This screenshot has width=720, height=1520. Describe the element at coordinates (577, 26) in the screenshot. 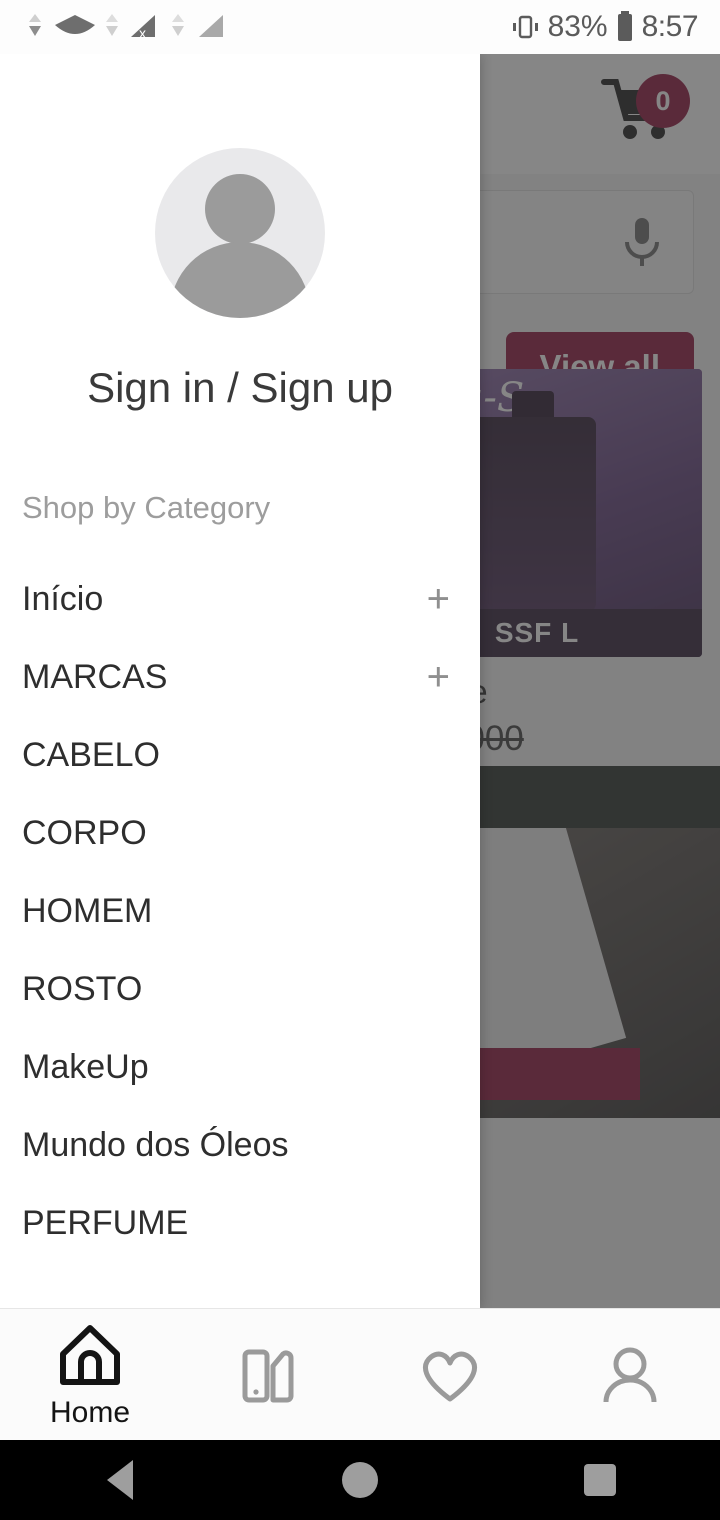

I see `battery-percent-label: 83%` at that location.